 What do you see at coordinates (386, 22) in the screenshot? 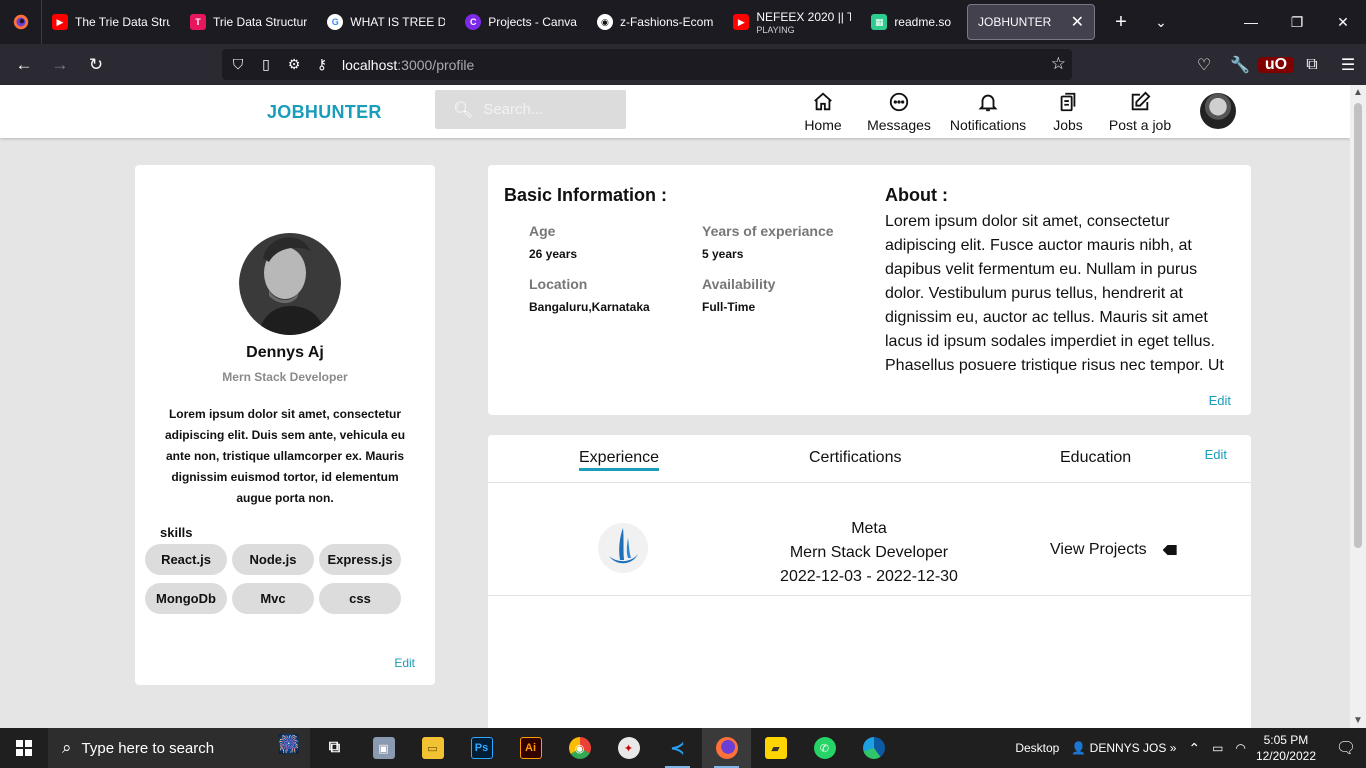
I see `browser-tab-3: G WHAT IS TREE DA` at bounding box center [386, 22].